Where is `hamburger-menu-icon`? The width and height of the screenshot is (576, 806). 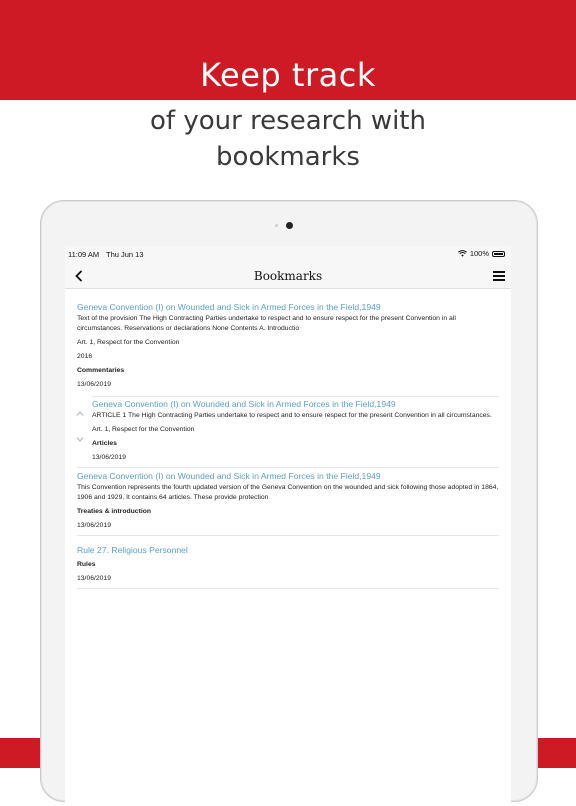
hamburger-menu-icon is located at coordinates (499, 276).